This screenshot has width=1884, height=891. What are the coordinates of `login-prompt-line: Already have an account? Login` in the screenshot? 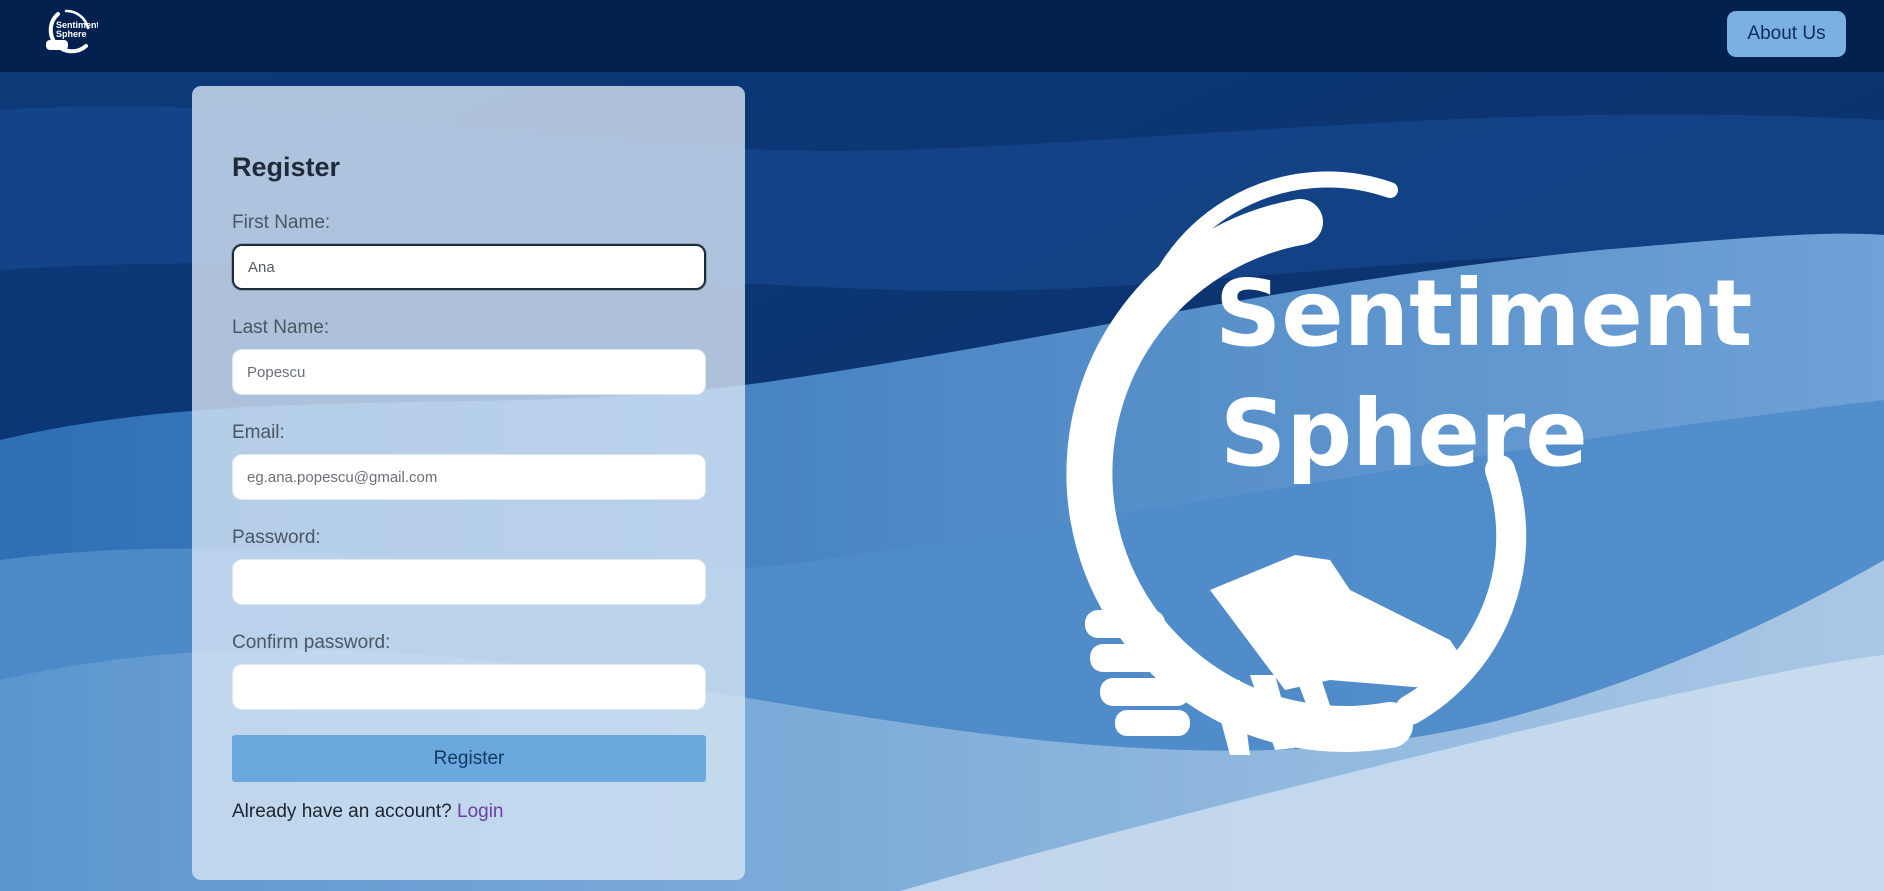 It's located at (368, 812).